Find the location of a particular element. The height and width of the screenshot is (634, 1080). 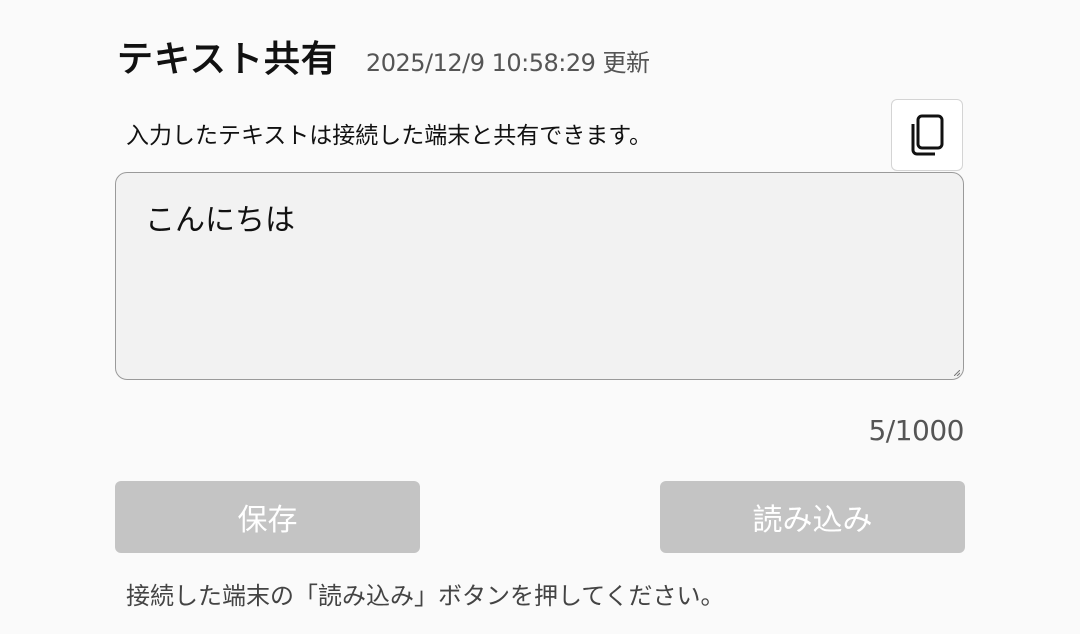

resize-handle-icon is located at coordinates (957, 373).